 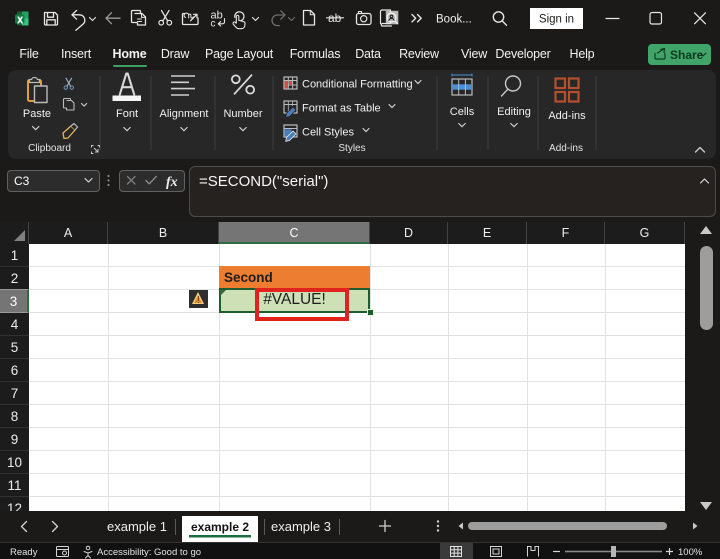 I want to click on svg-text: Alignment, so click(x=184, y=114).